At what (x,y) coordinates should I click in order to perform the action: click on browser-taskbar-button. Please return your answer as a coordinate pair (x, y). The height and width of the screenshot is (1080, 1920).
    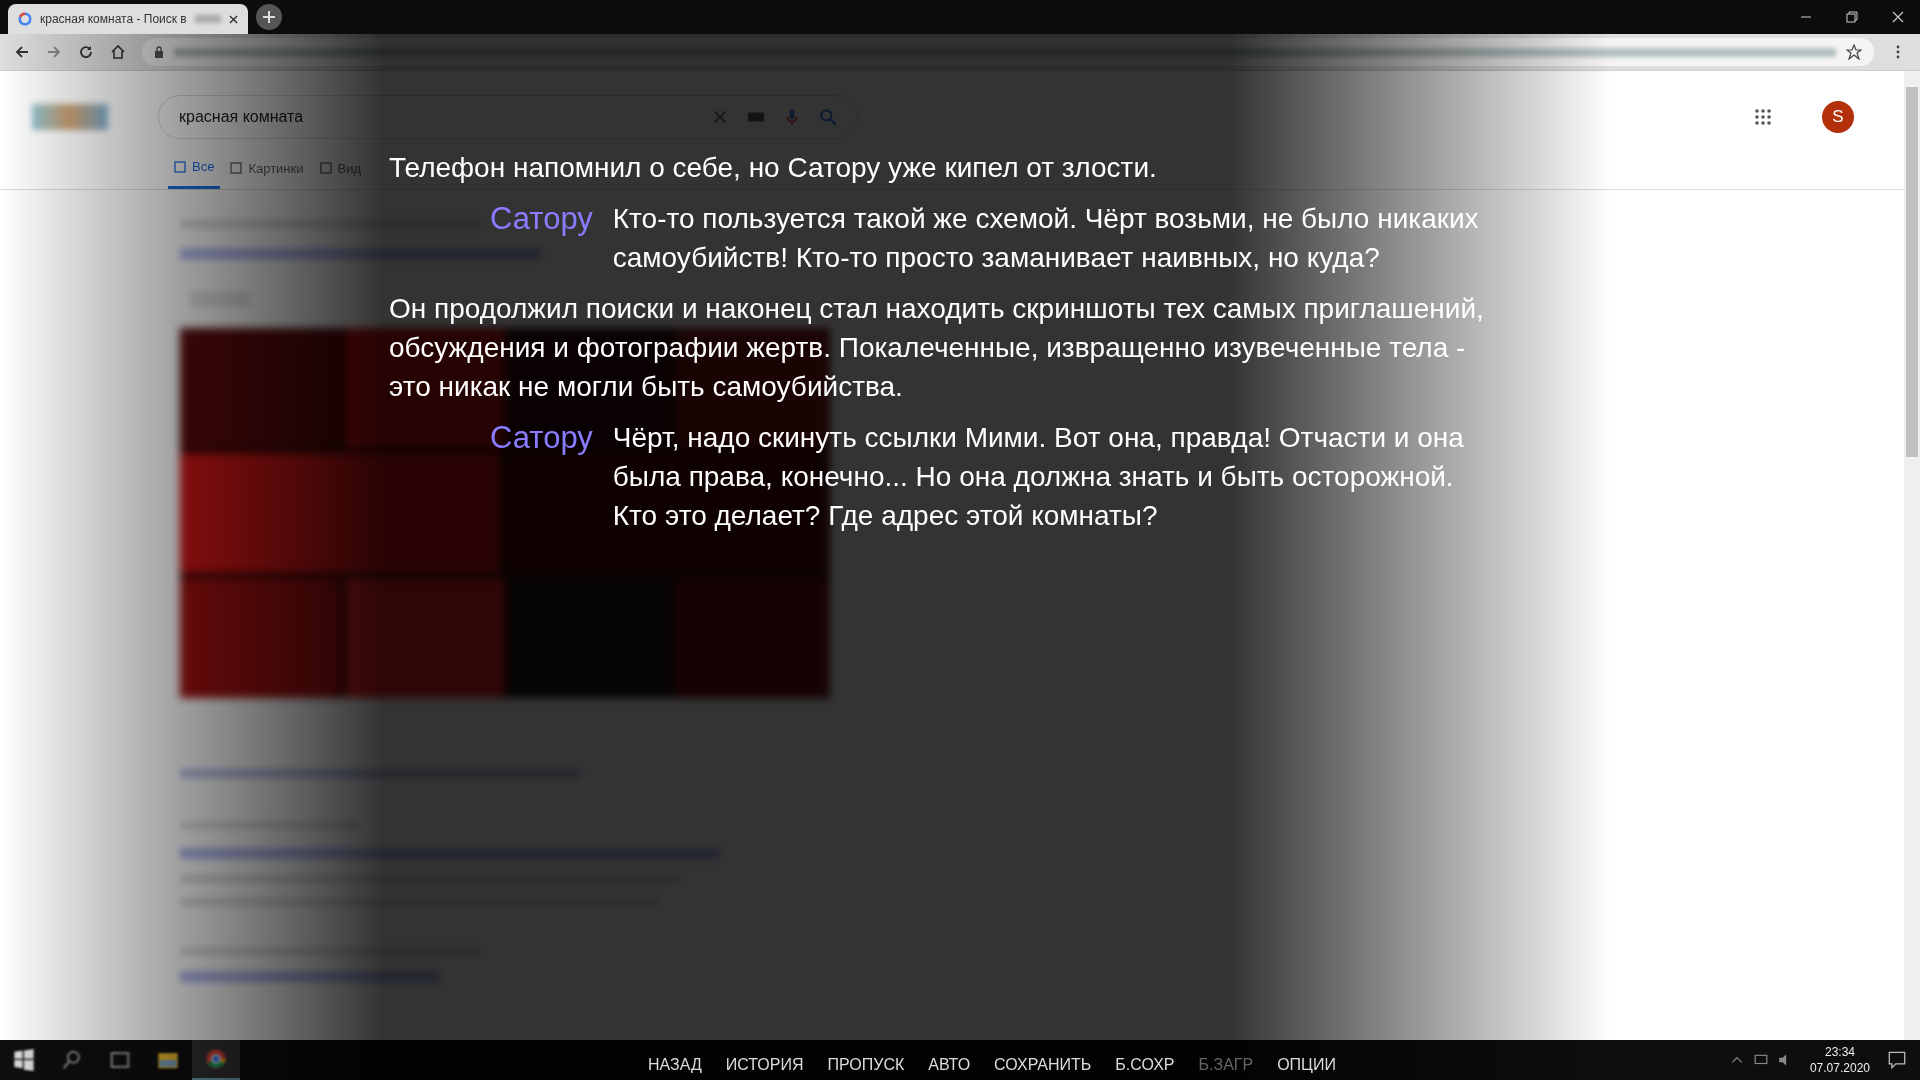
    Looking at the image, I should click on (216, 1060).